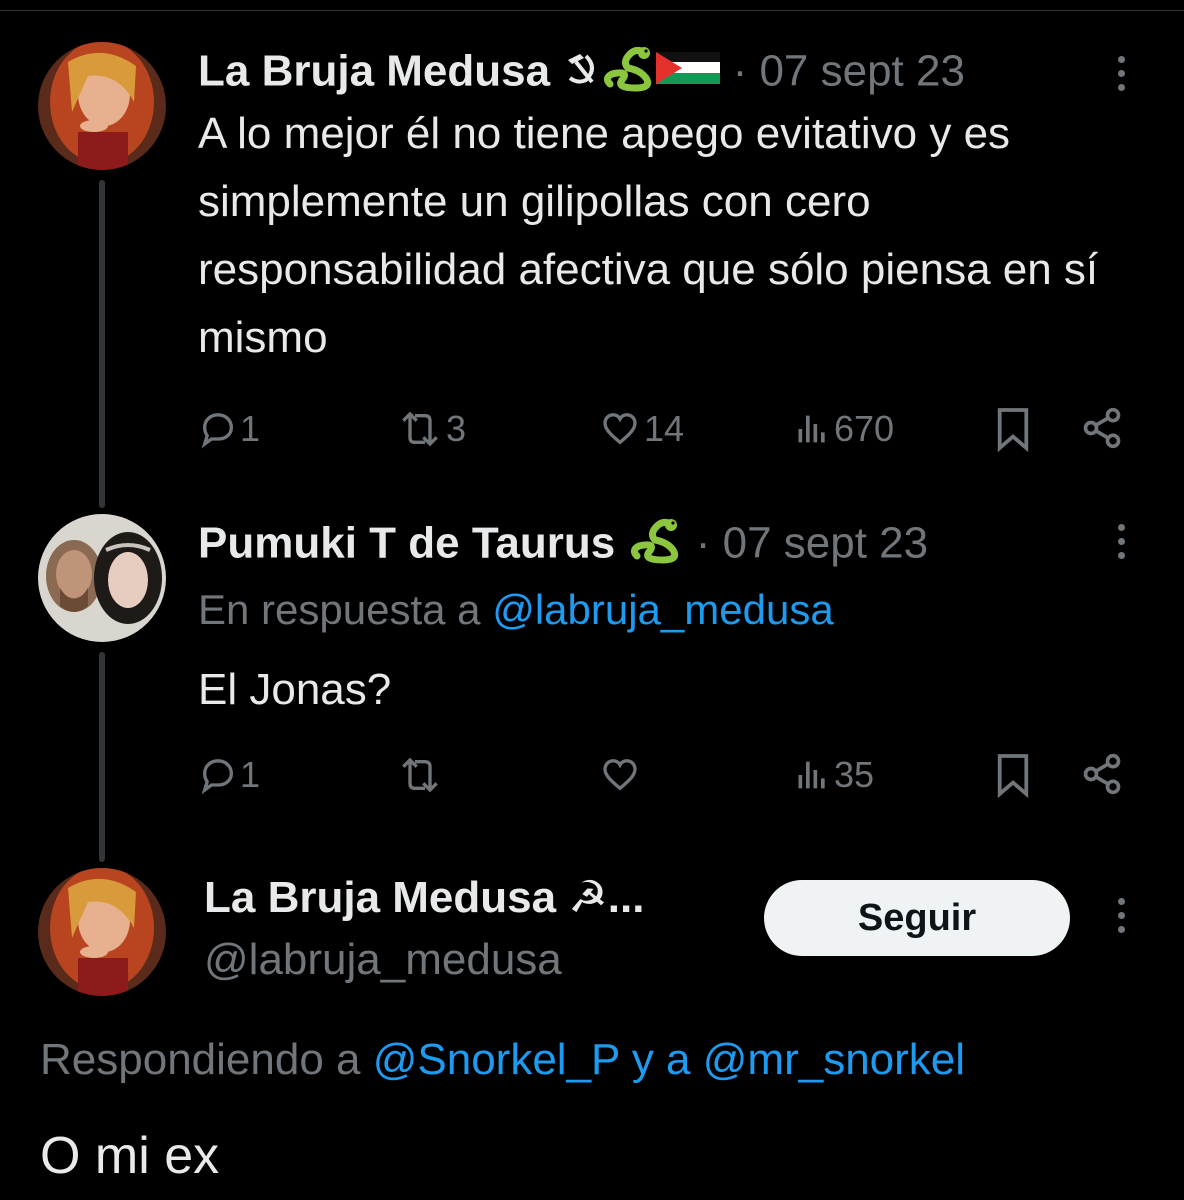 The image size is (1184, 1200). Describe the element at coordinates (496, 1059) in the screenshot. I see `responding-handle-link: @Snorkel_P` at that location.